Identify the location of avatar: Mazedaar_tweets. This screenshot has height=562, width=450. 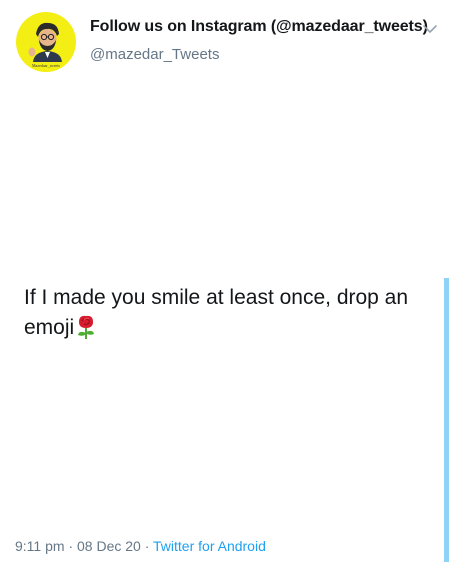
(46, 42).